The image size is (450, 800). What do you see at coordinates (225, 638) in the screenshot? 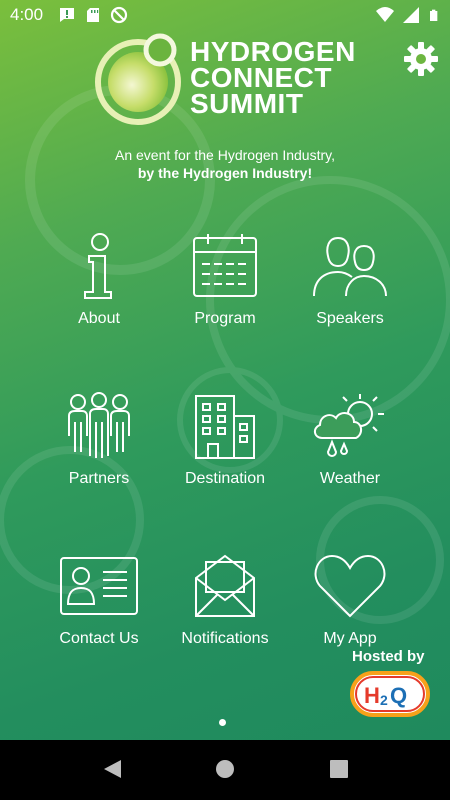
I see `menu-label-notifications: Notifications` at bounding box center [225, 638].